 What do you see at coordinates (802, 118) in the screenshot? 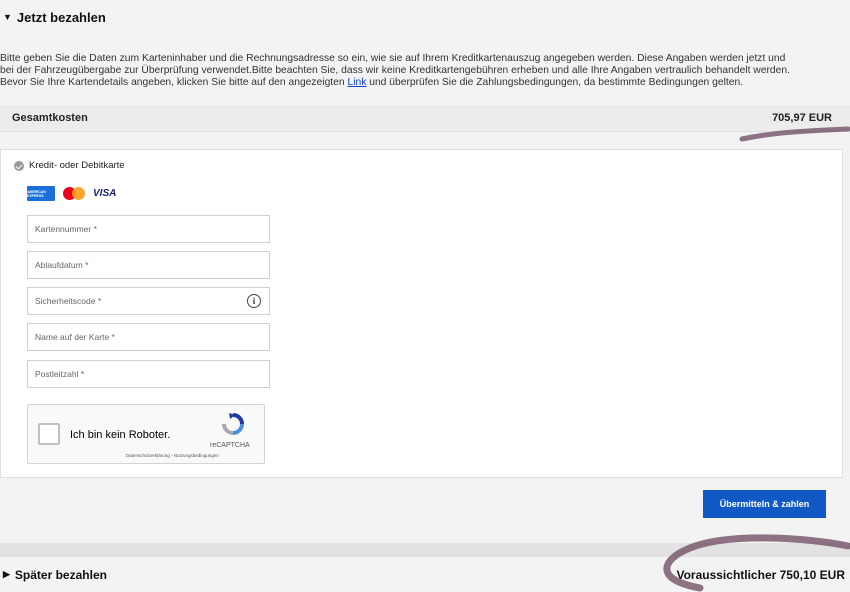
I see `total-amount: 705,97 EUR` at bounding box center [802, 118].